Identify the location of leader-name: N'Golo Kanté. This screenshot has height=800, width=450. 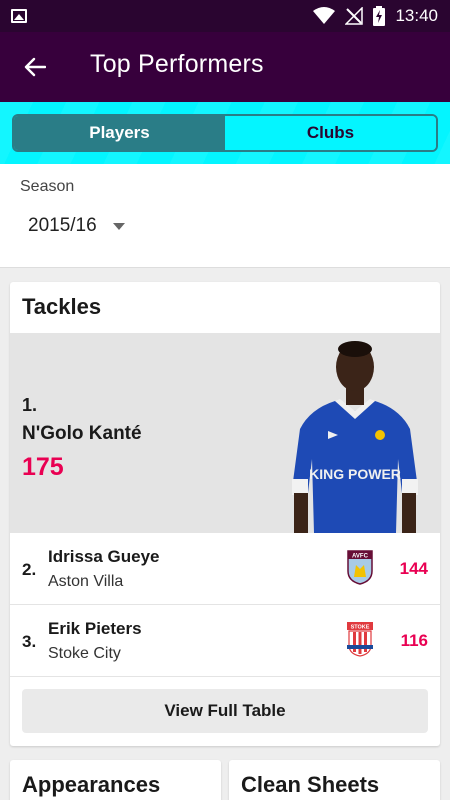
(82, 433).